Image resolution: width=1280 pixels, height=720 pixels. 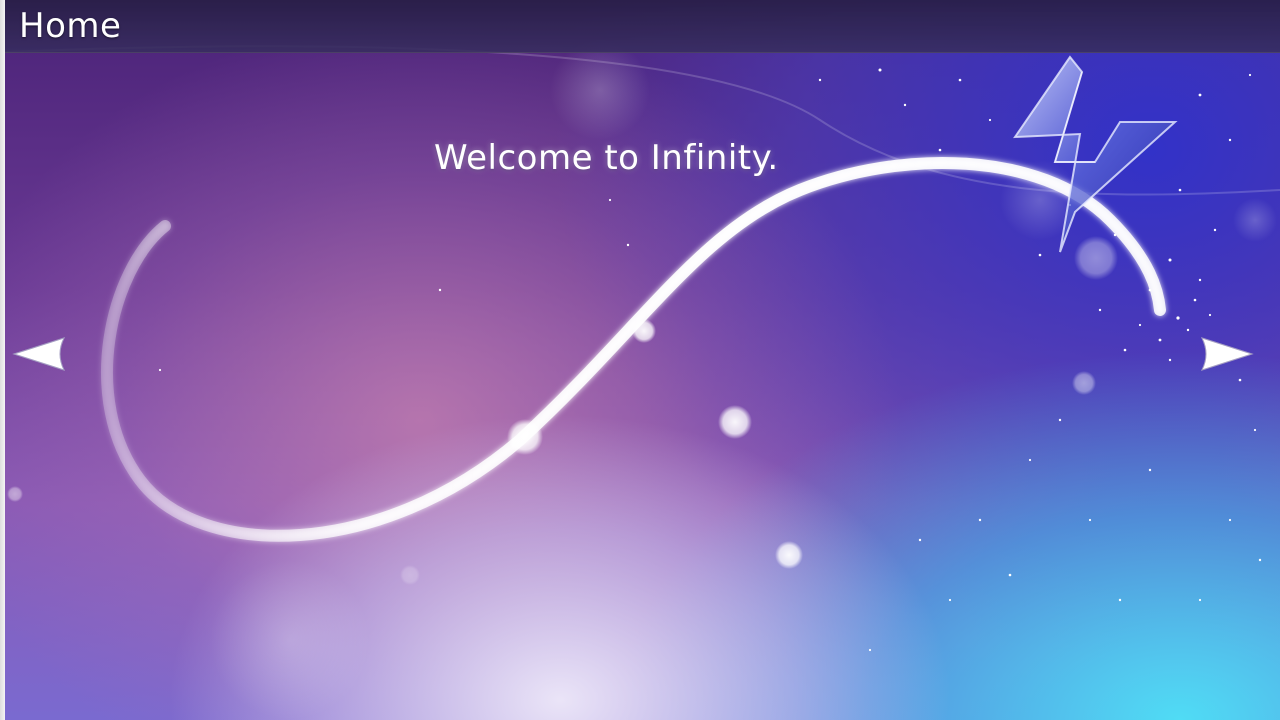 I want to click on arrow-left-icon, so click(x=38, y=354).